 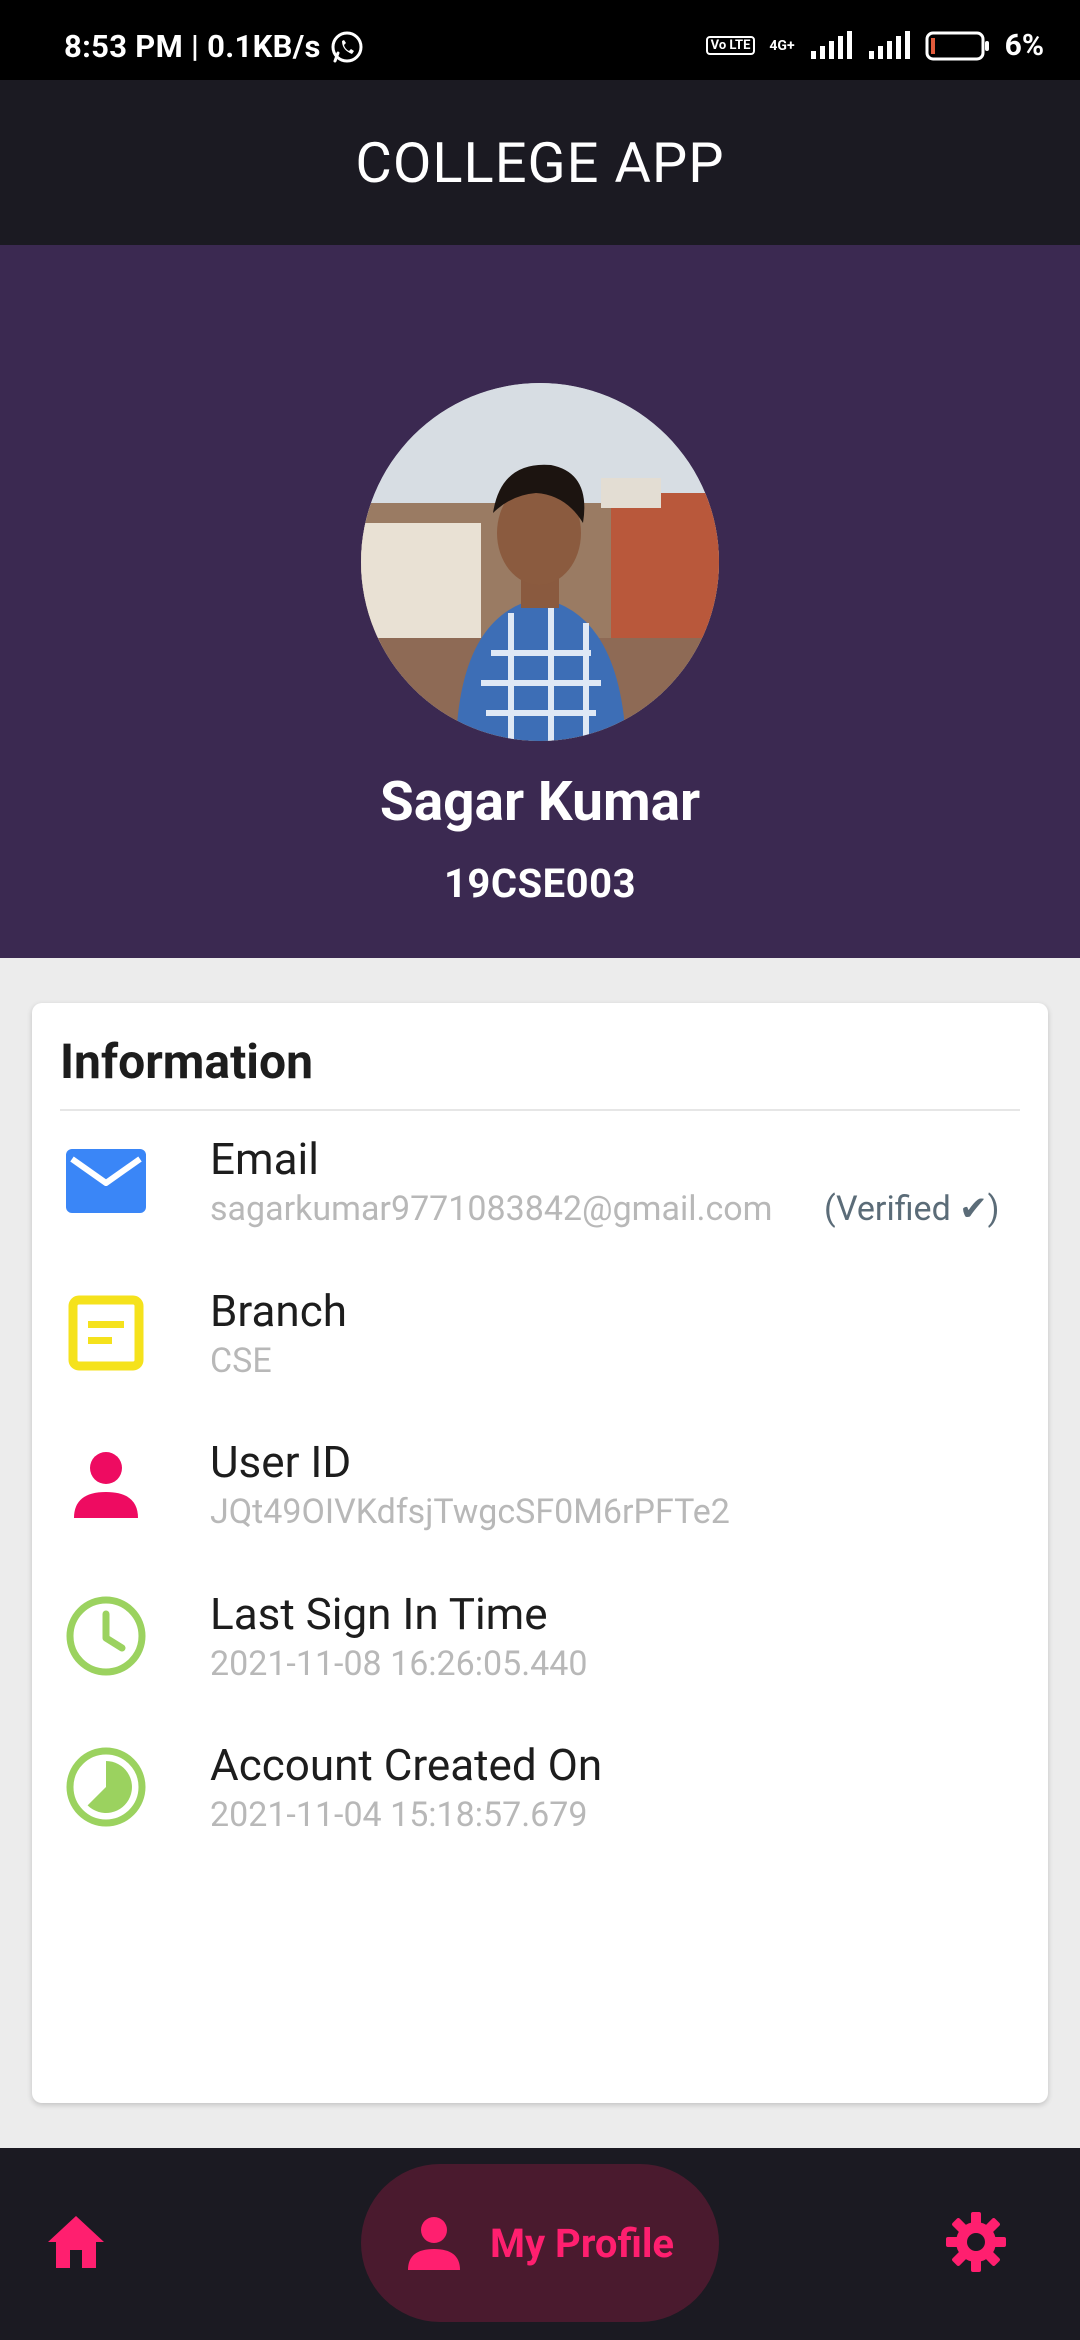 I want to click on user-id-value: JQt49OIVKdfsjTwgcSF0M6rPFTe2, so click(x=470, y=1512).